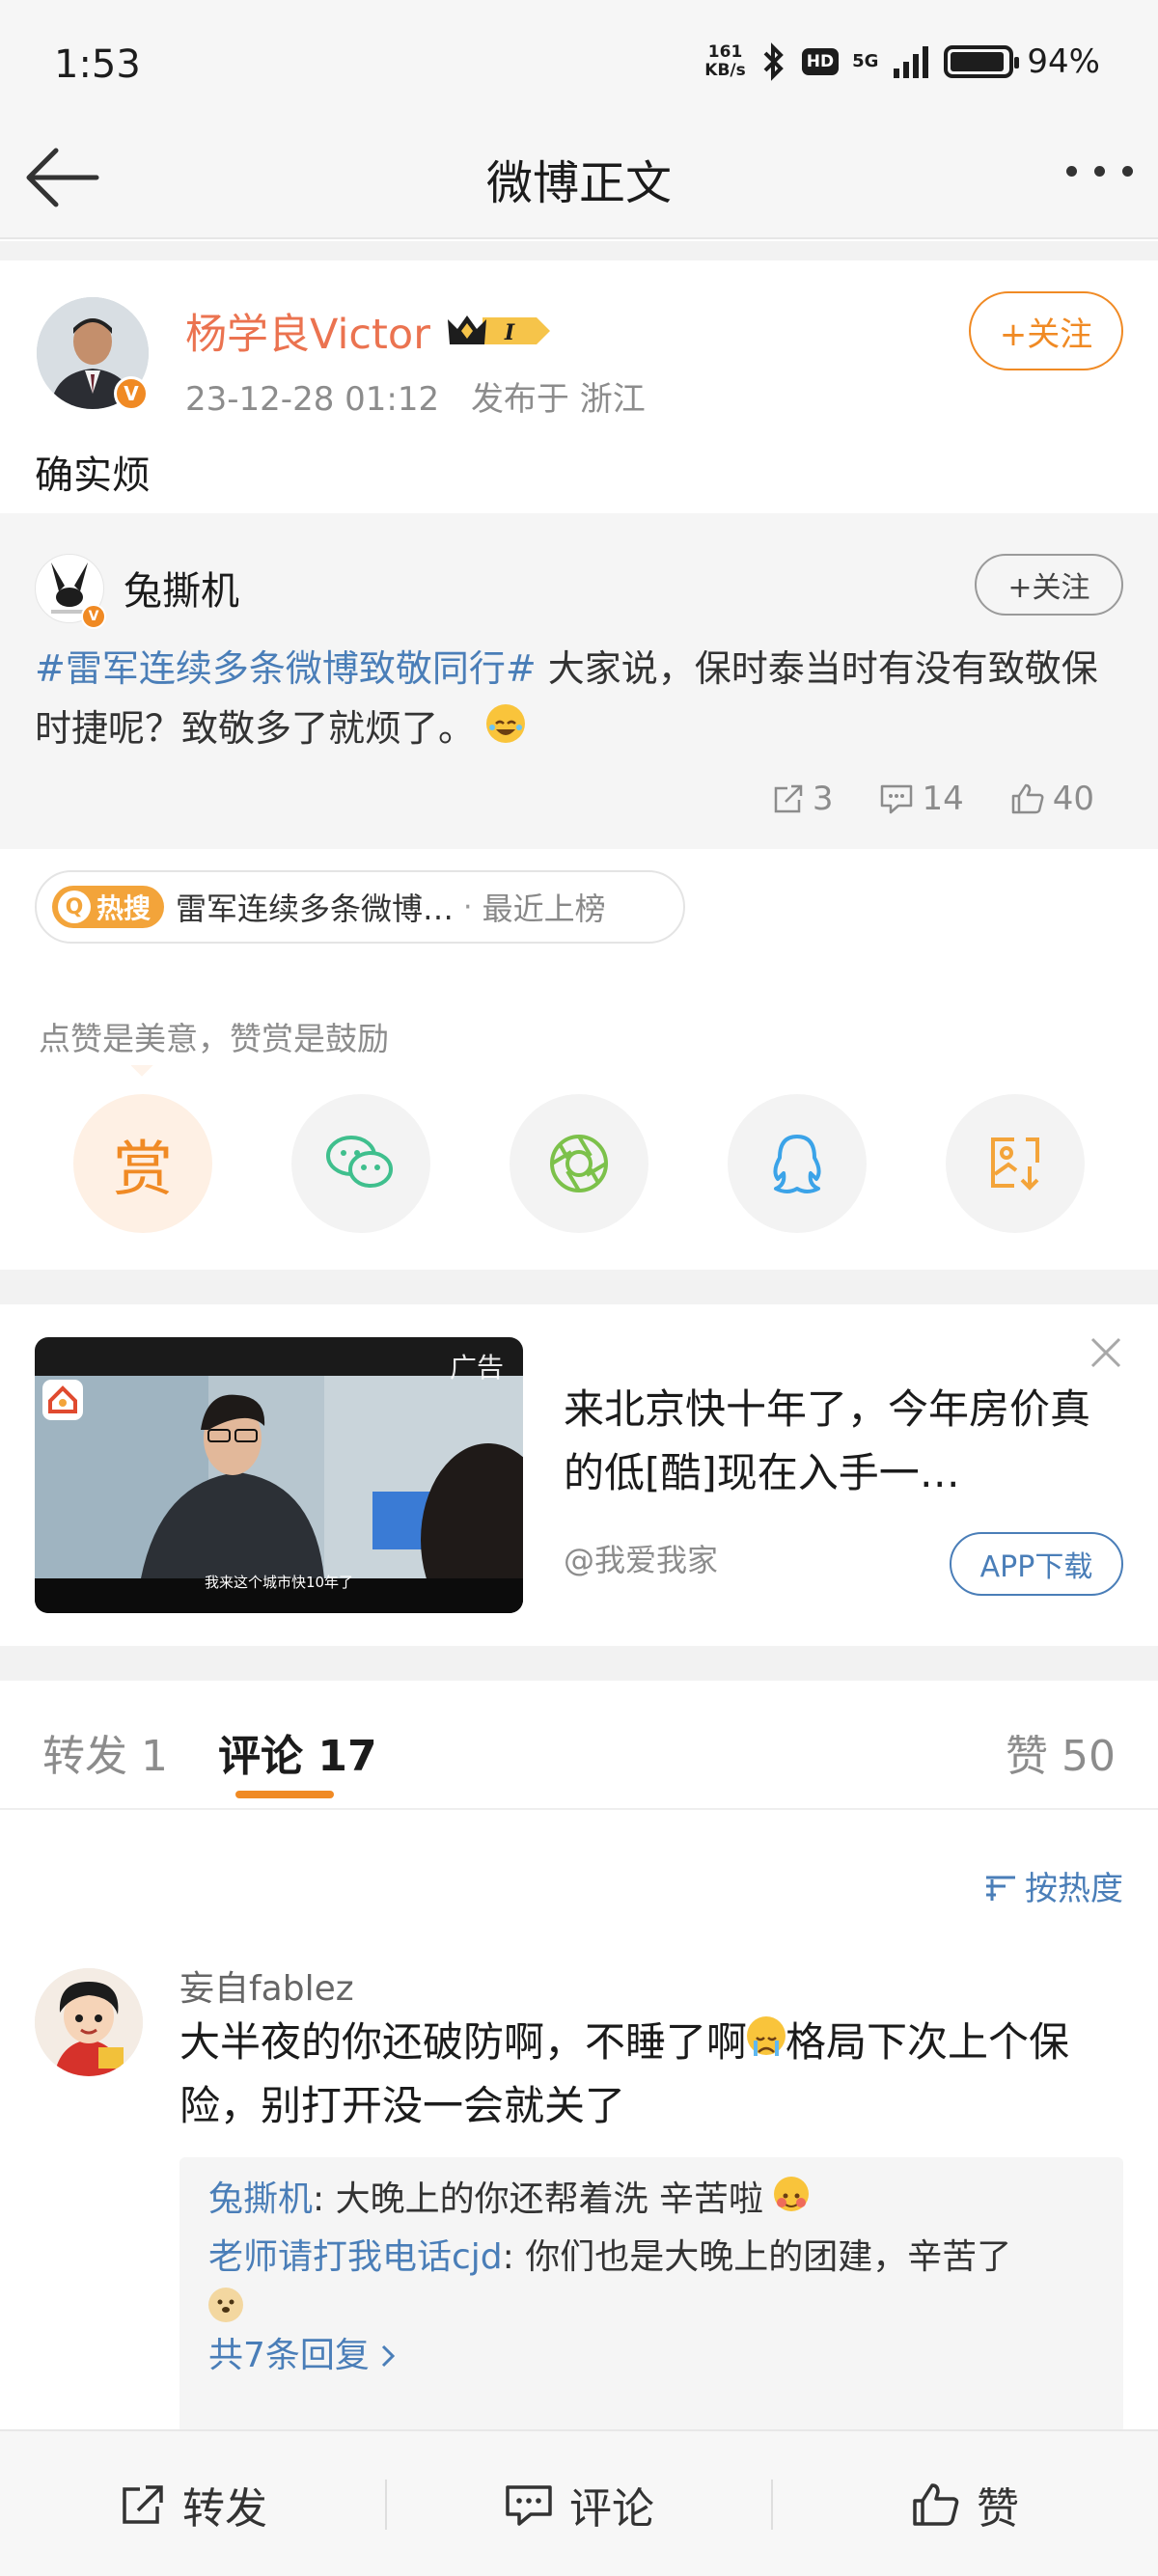 This screenshot has height=2576, width=1158. Describe the element at coordinates (1106, 1353) in the screenshot. I see `close-icon` at that location.